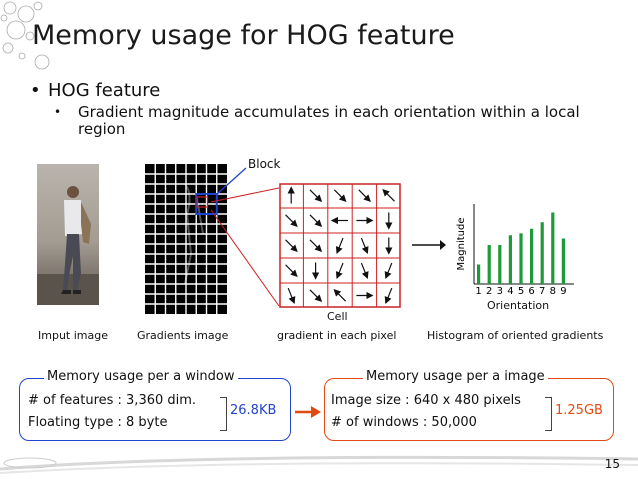  What do you see at coordinates (264, 164) in the screenshot?
I see `block-label: Block` at bounding box center [264, 164].